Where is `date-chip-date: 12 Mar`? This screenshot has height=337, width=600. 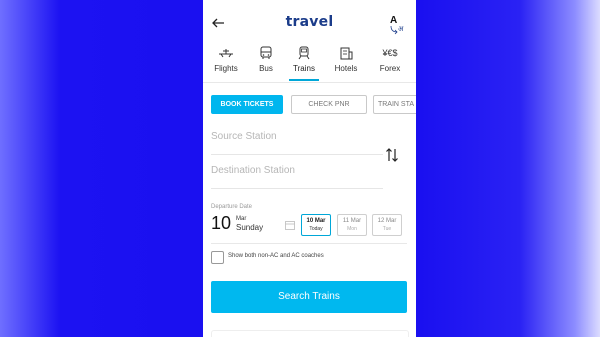
date-chip-date: 12 Mar is located at coordinates (387, 221).